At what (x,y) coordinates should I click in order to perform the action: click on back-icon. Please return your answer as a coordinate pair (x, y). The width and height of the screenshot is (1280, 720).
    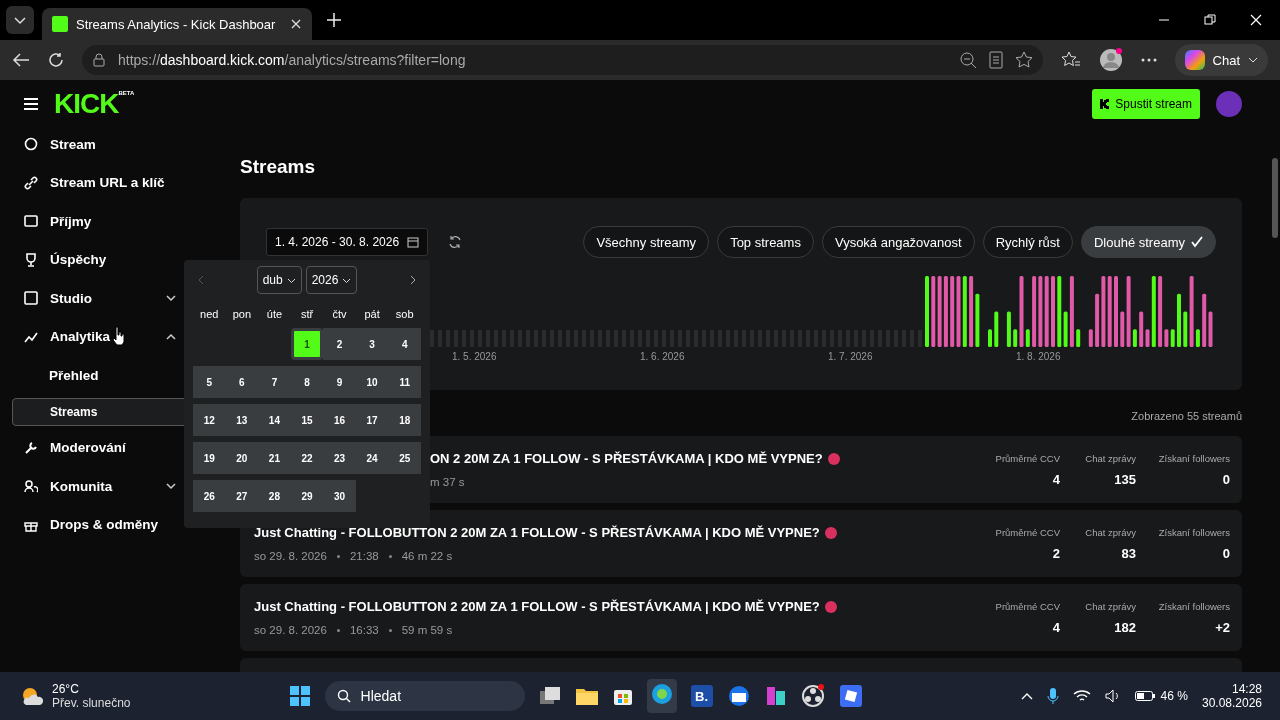
    Looking at the image, I should click on (21, 60).